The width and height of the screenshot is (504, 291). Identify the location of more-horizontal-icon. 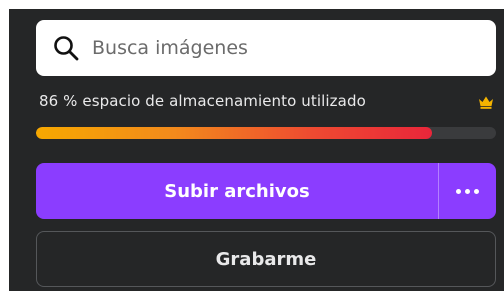
(467, 191).